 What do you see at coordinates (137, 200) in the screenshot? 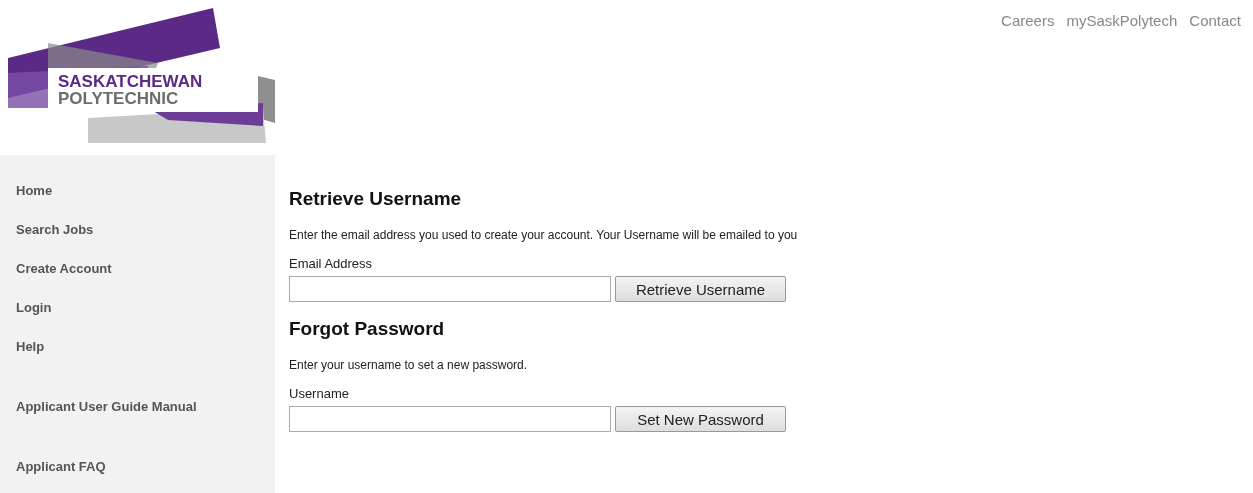
I see `sidebar-link: Home` at bounding box center [137, 200].